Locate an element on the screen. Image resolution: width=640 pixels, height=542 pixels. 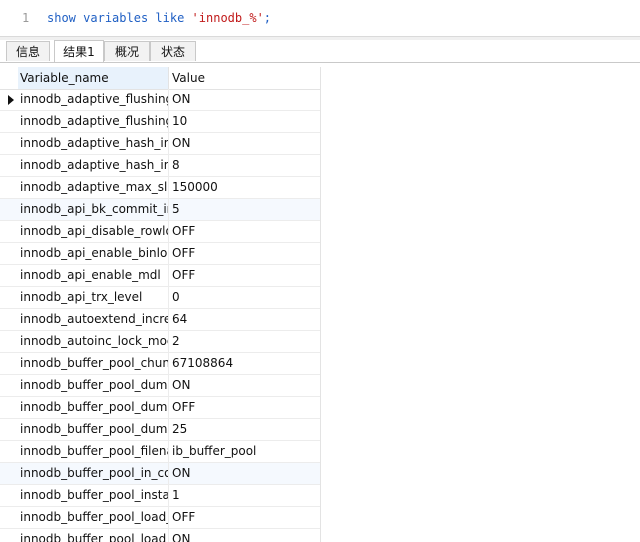
cell-variable-name: innodb_buffer_pool_in_core_file is located at coordinates (93, 473).